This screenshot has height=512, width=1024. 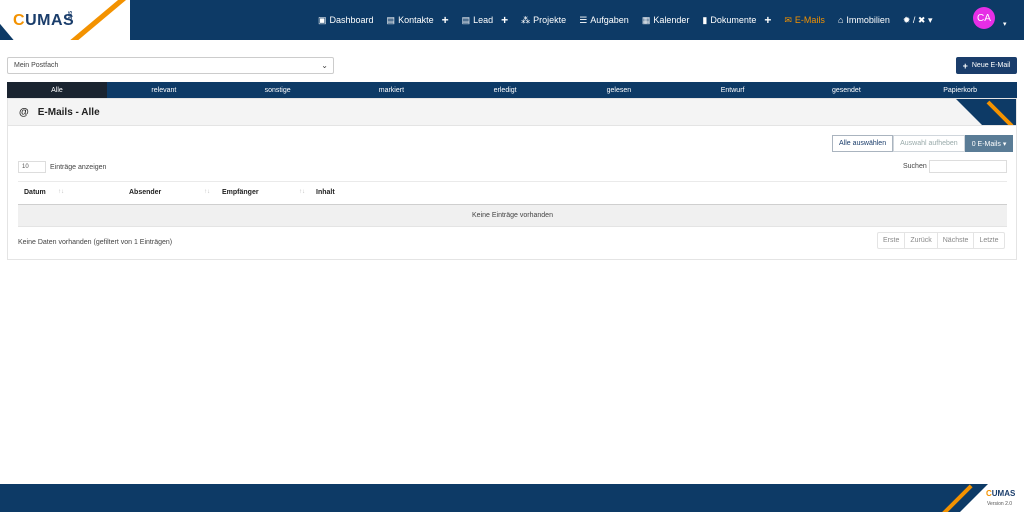 I want to click on column-empfaenger: Empfänger, so click(x=240, y=192).